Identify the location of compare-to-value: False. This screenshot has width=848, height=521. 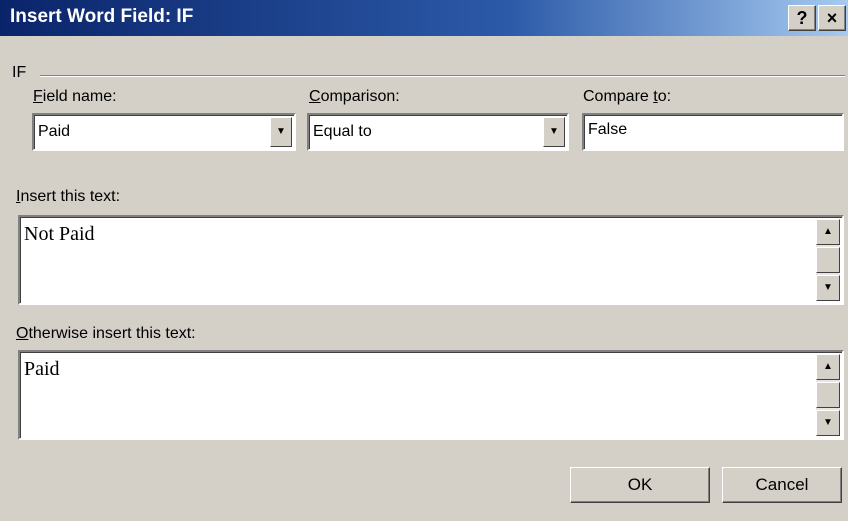
(608, 129).